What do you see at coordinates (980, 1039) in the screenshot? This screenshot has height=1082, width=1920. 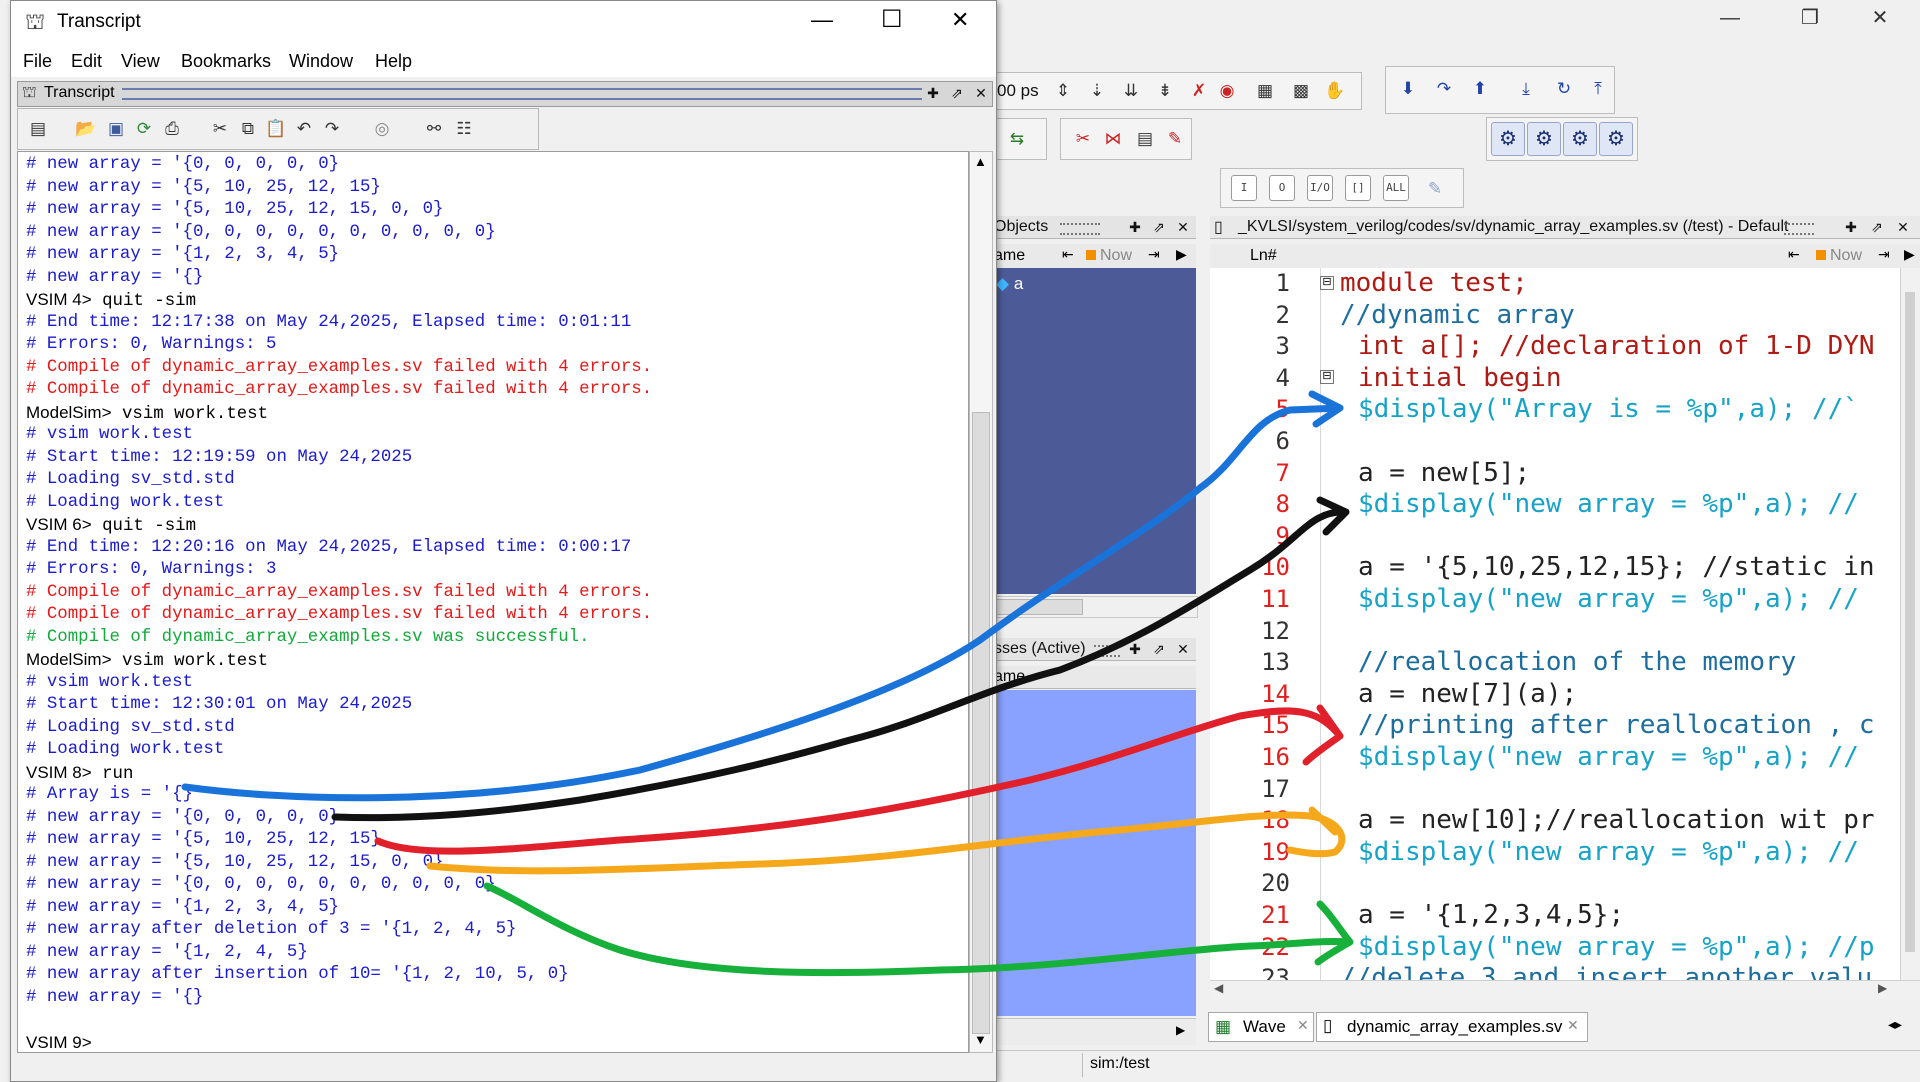 I see `scroll-down-icon: ▼` at bounding box center [980, 1039].